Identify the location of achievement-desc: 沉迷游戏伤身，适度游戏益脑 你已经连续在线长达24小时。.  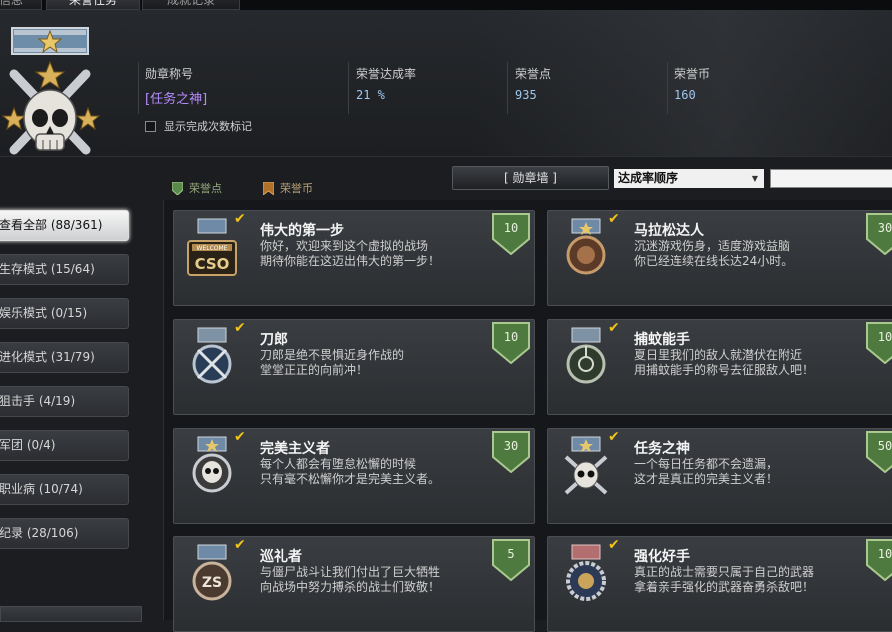
(749, 254).